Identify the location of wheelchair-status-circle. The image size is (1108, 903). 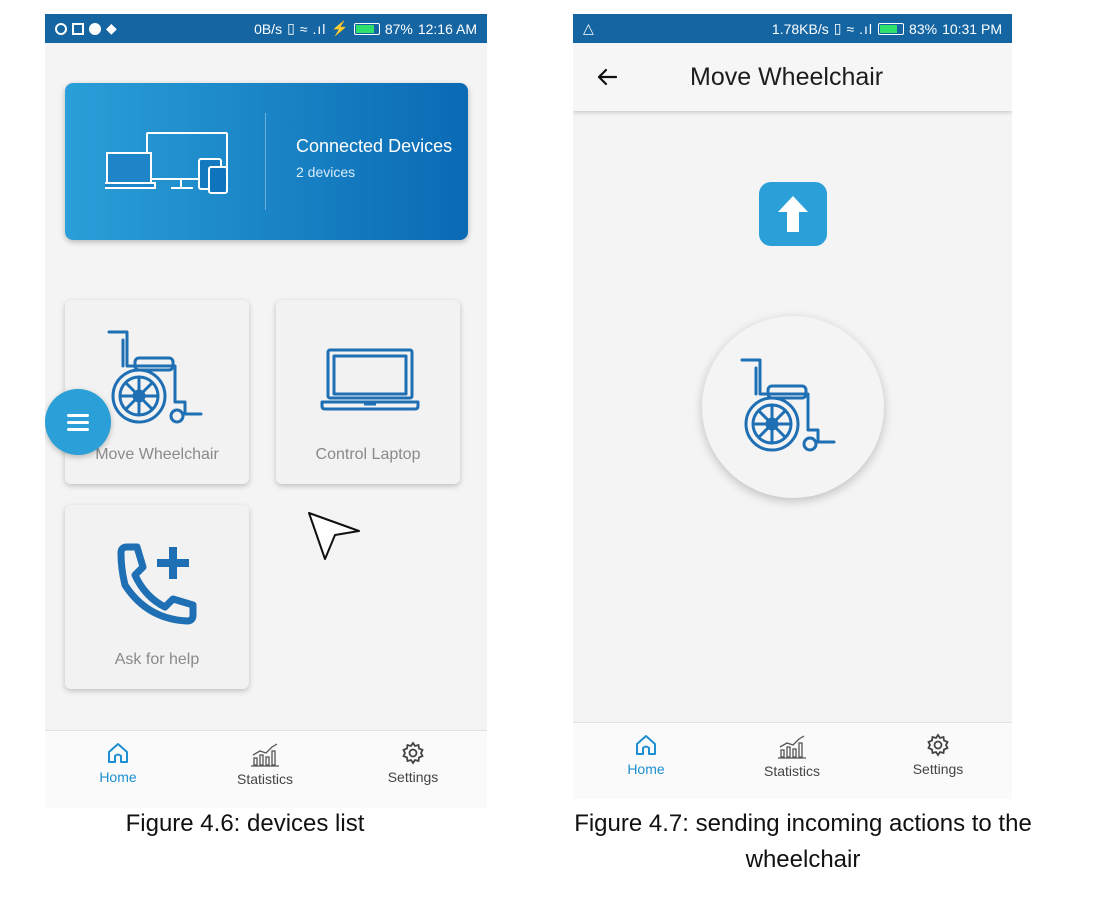
(793, 407).